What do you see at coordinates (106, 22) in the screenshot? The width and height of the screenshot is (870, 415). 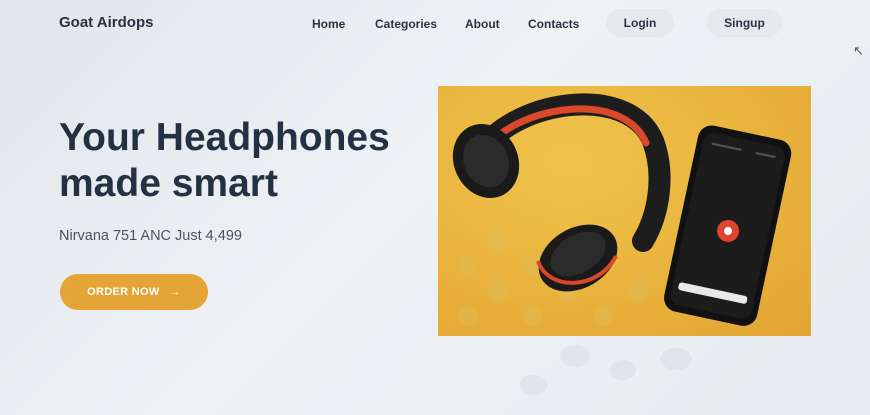 I see `brand-logo: Goat Airdops` at bounding box center [106, 22].